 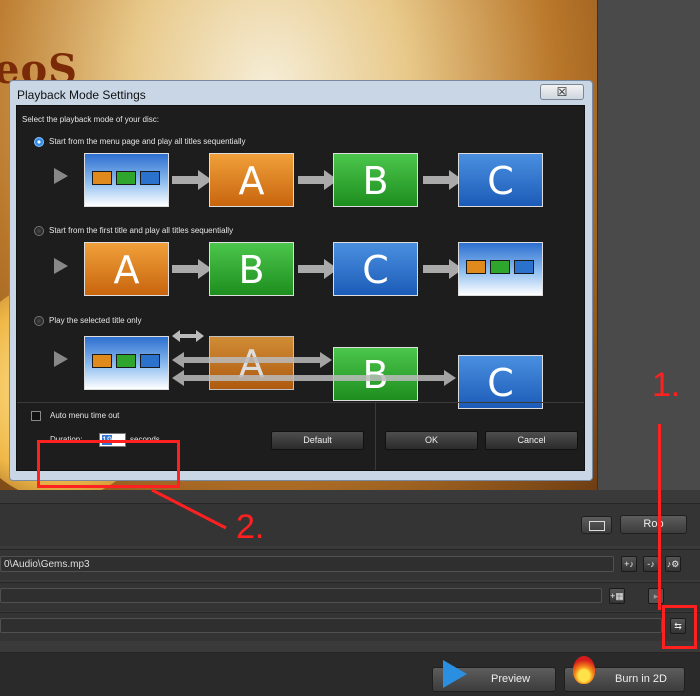 I want to click on cancel-button: Cancel, so click(x=531, y=440).